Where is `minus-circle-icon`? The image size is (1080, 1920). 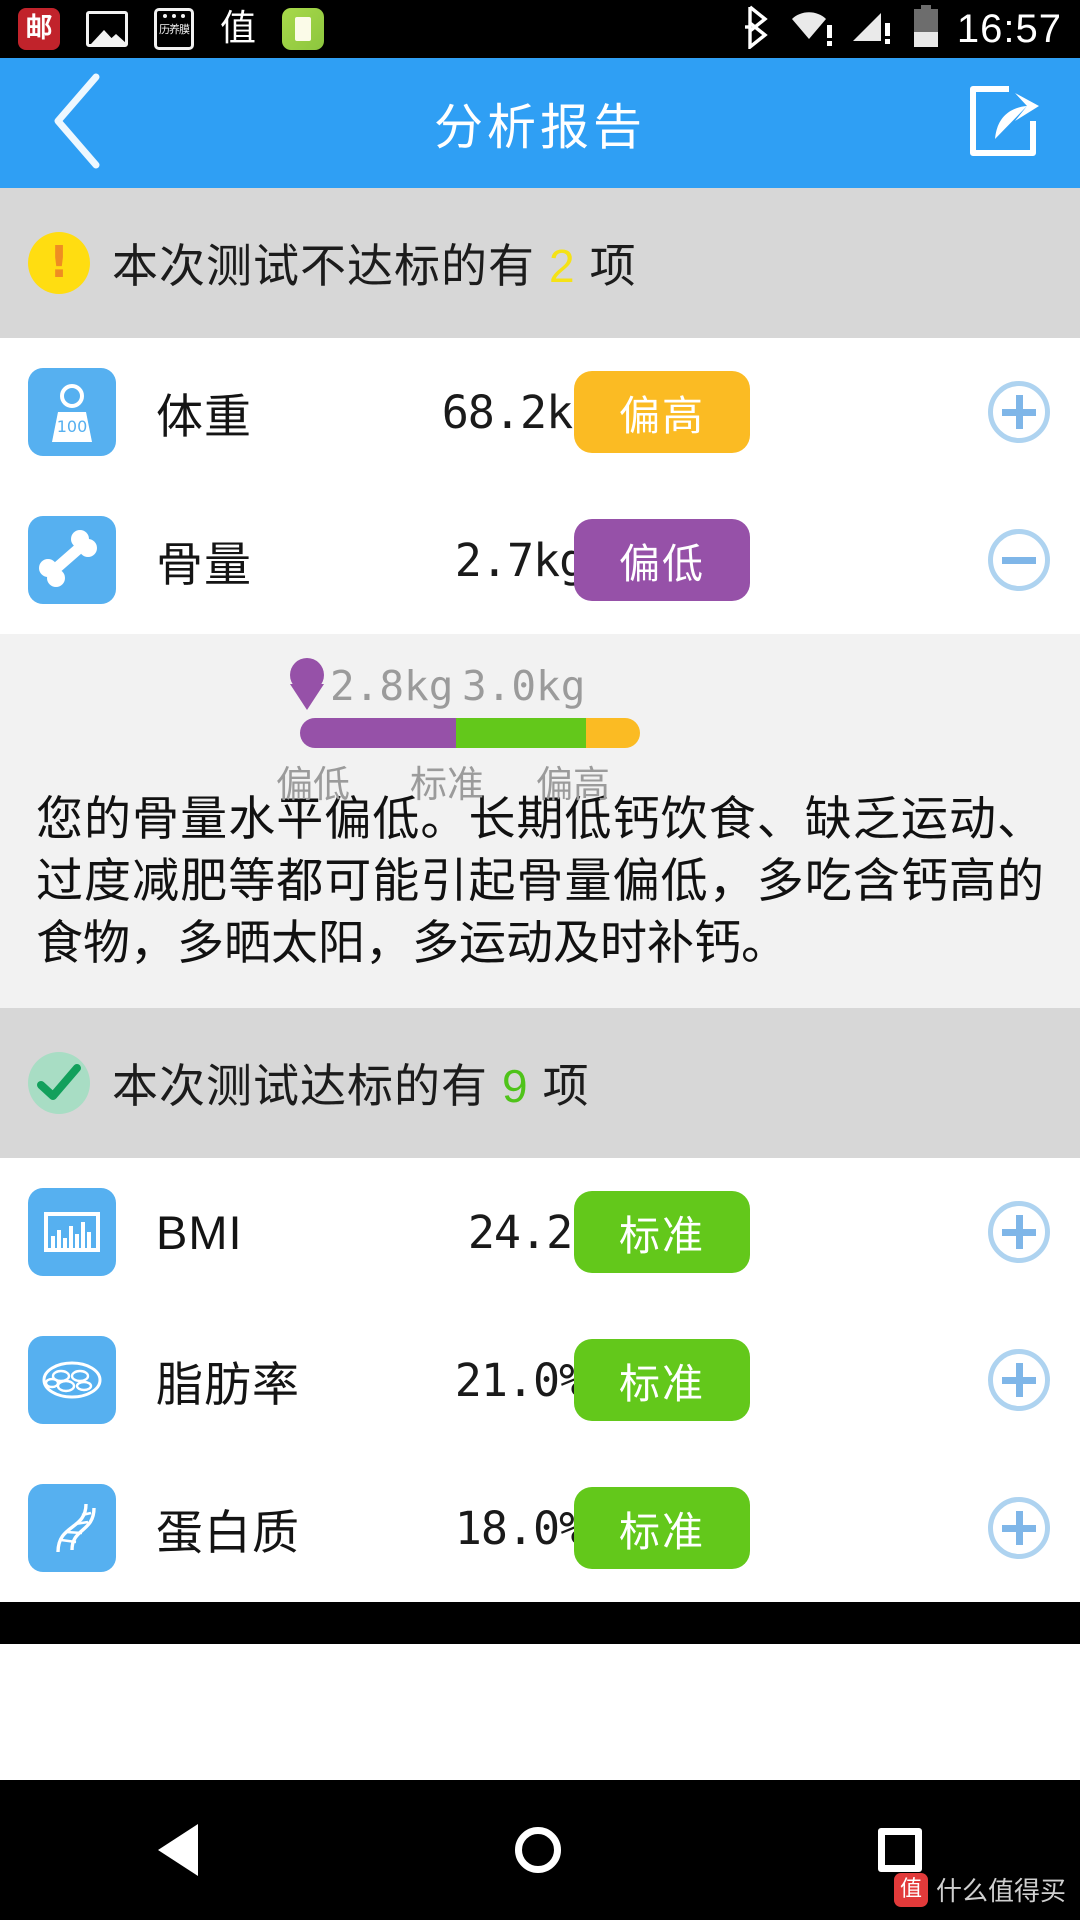
minus-circle-icon is located at coordinates (1019, 560).